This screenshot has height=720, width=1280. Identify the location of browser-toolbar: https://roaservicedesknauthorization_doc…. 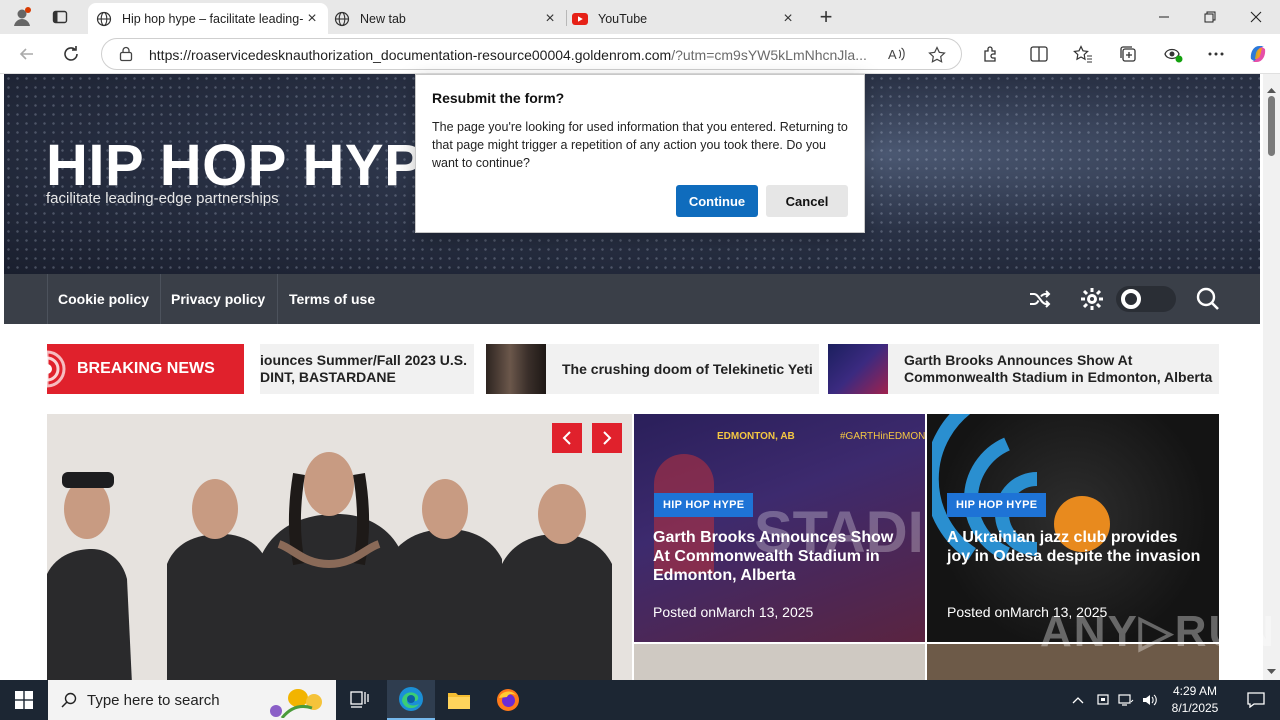
(640, 54).